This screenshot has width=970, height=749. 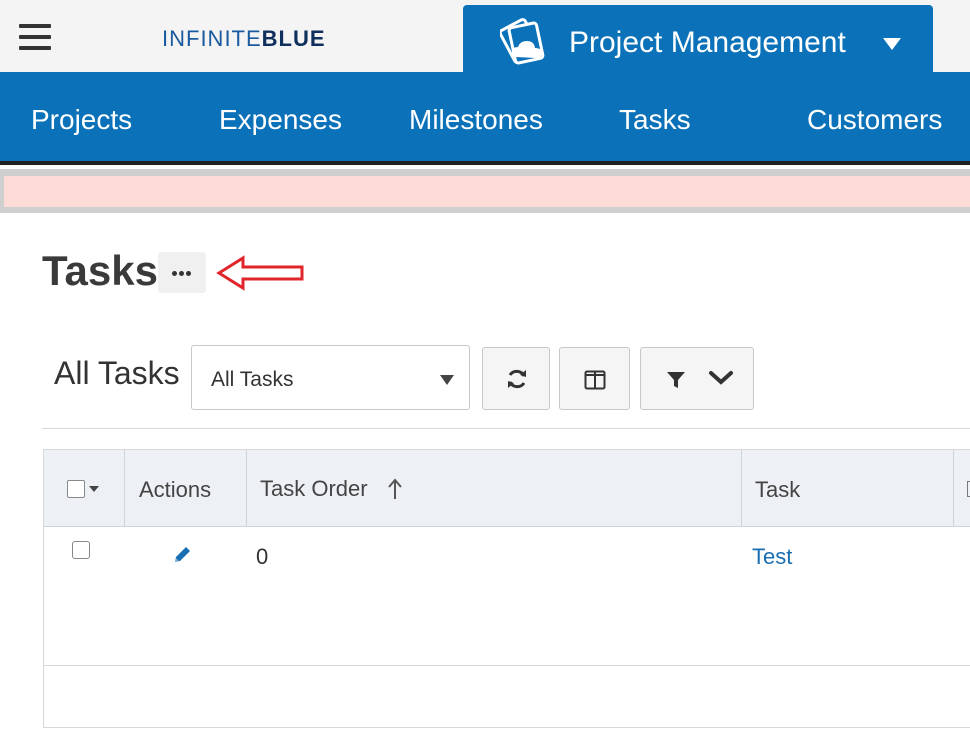 I want to click on divider, so click(x=506, y=428).